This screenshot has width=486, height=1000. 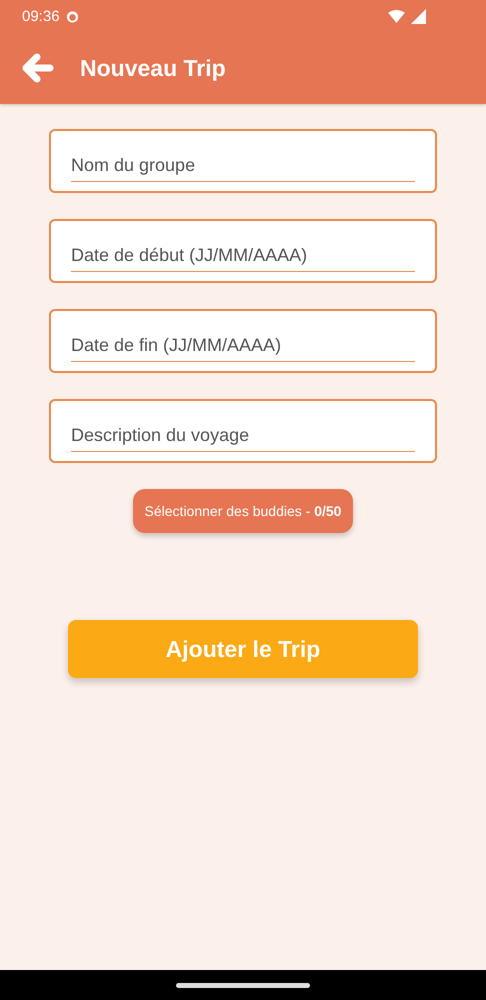 What do you see at coordinates (243, 985) in the screenshot?
I see `home-handle` at bounding box center [243, 985].